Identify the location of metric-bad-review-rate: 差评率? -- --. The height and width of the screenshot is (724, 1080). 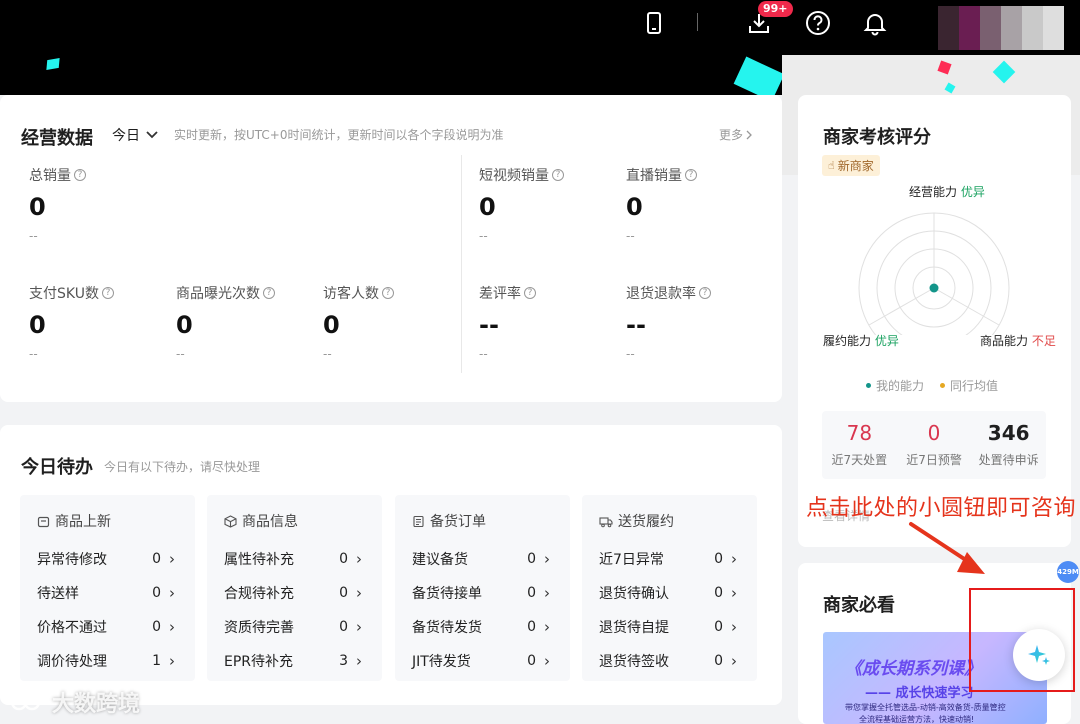
(507, 322).